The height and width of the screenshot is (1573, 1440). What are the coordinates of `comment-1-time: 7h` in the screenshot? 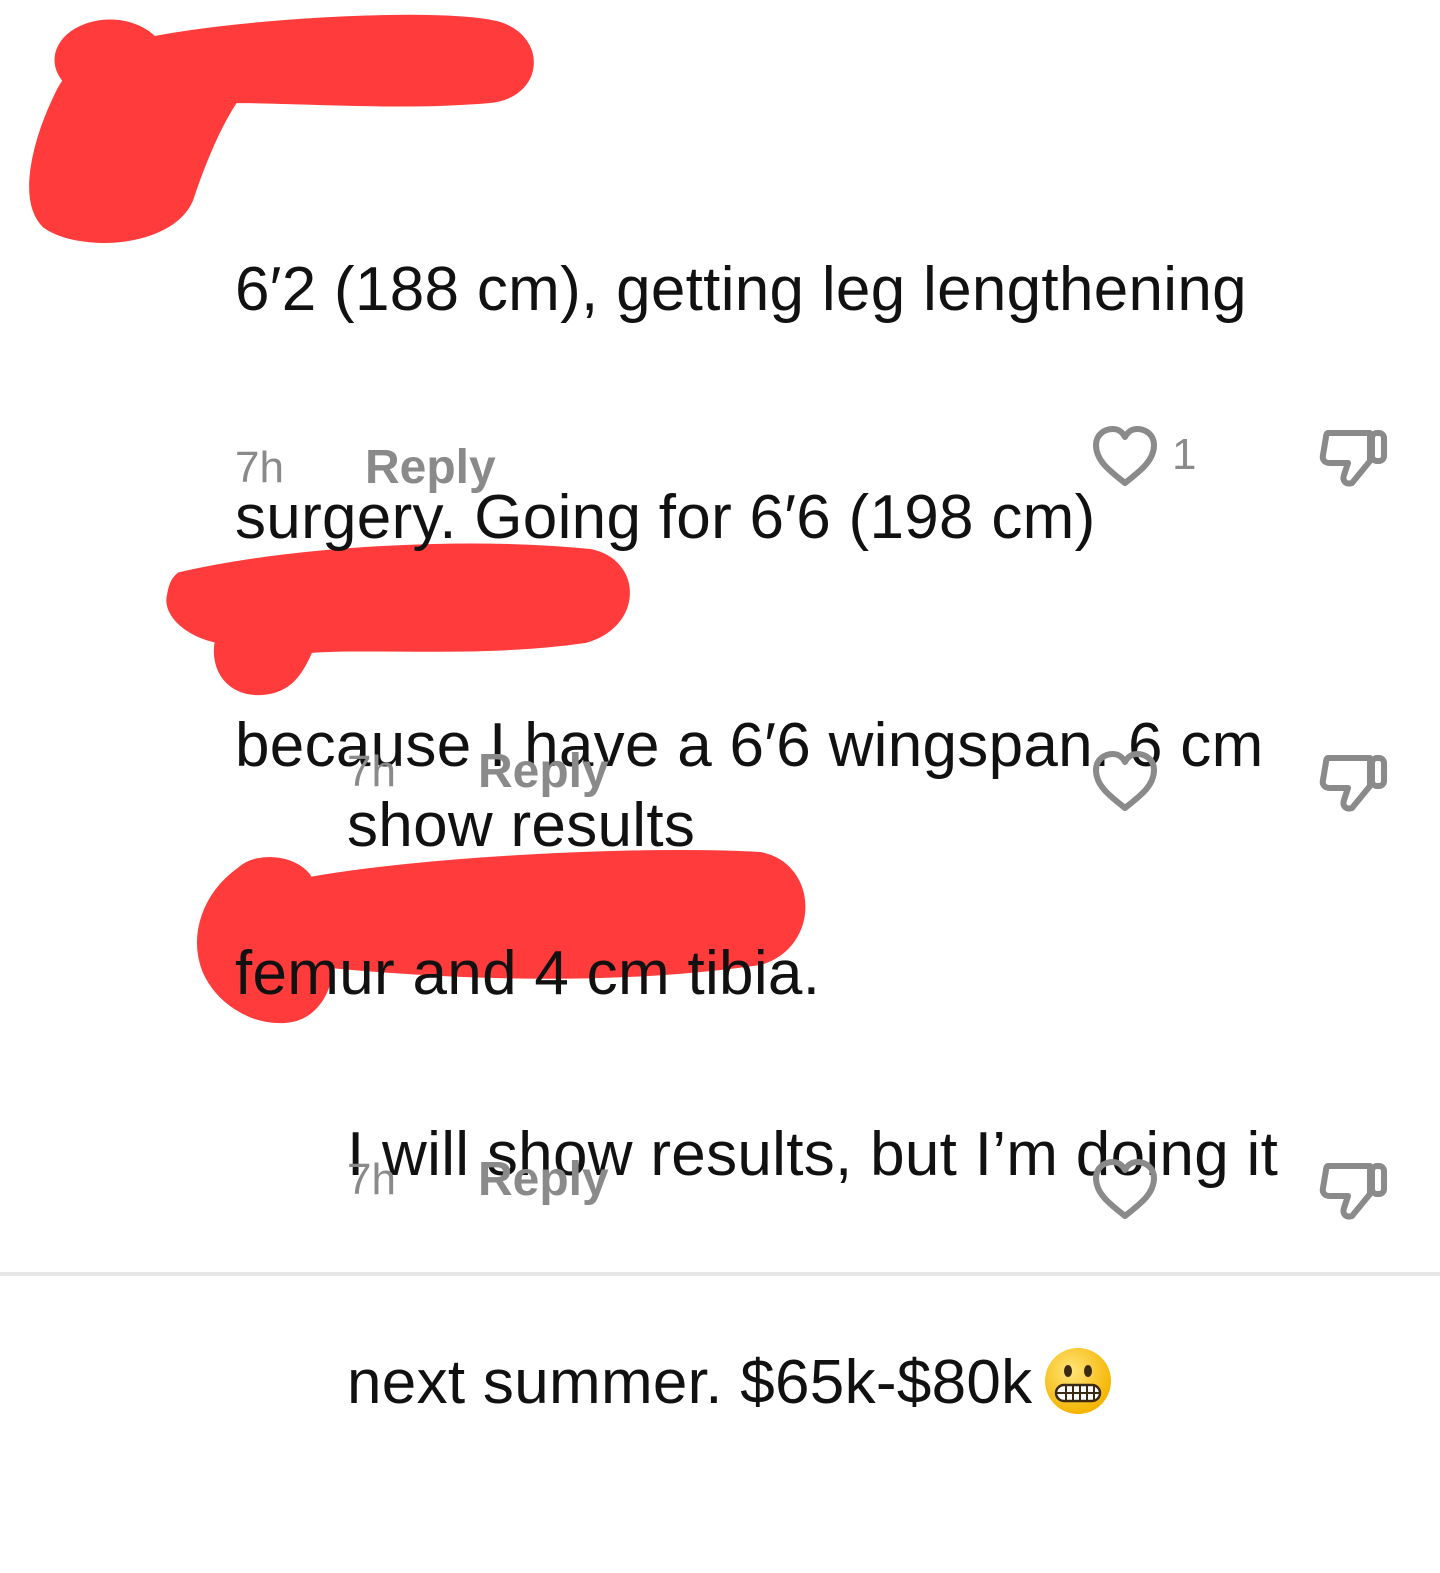 It's located at (259, 467).